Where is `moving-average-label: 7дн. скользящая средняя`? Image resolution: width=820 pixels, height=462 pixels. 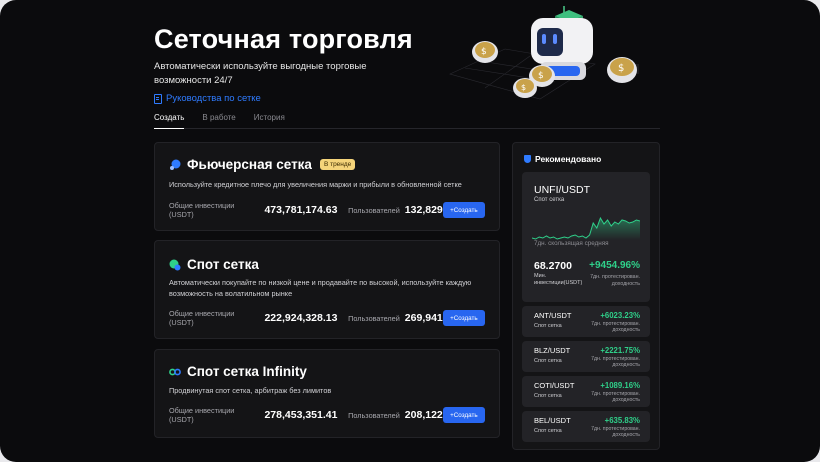 moving-average-label: 7дн. скользящая средняя is located at coordinates (571, 243).